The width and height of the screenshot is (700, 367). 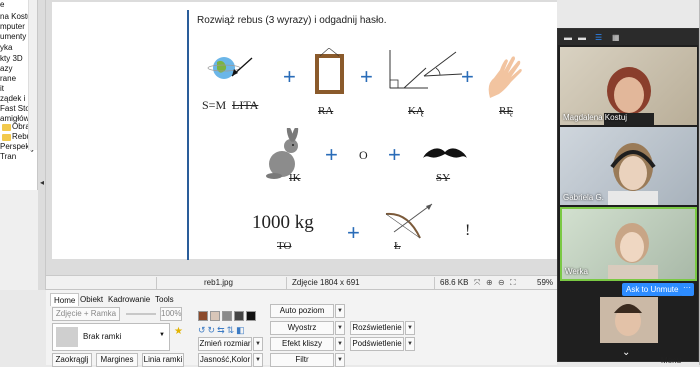 What do you see at coordinates (6, 48) in the screenshot?
I see `tree-item: yka` at bounding box center [6, 48].